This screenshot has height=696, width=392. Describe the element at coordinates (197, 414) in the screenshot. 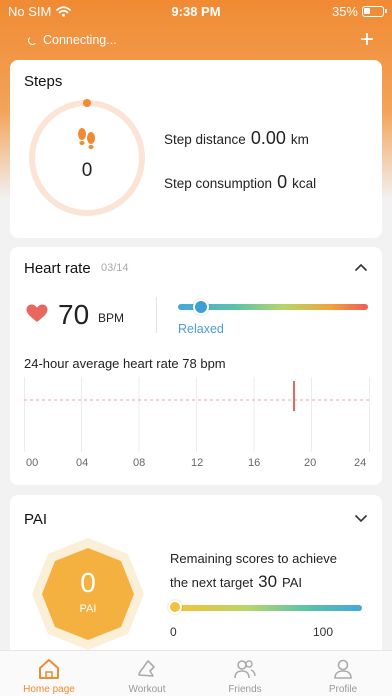

I see `heart-rate-chart` at that location.